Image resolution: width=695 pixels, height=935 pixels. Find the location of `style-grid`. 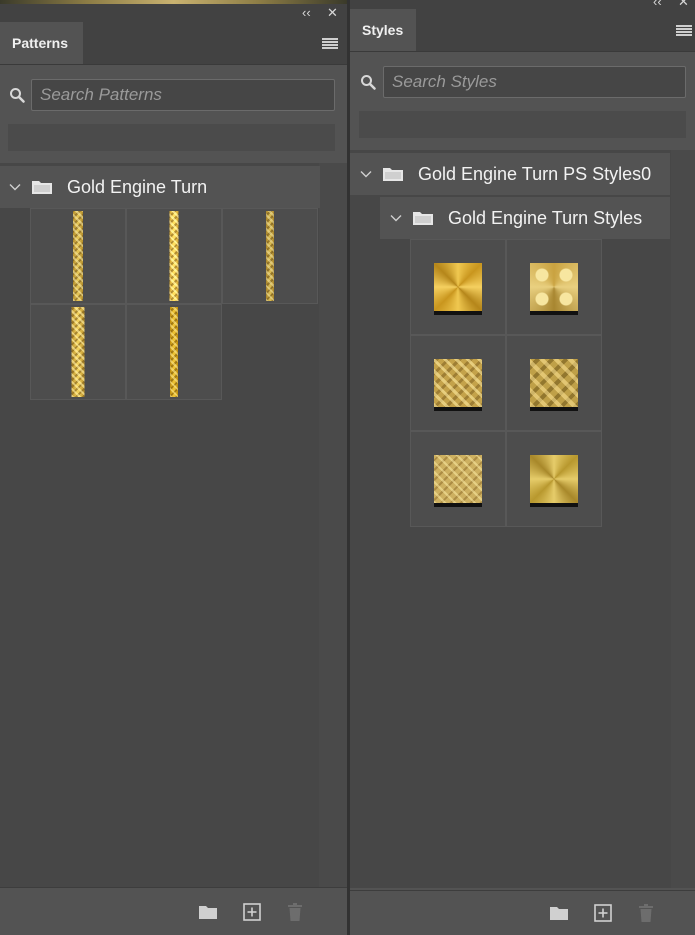

style-grid is located at coordinates (506, 383).